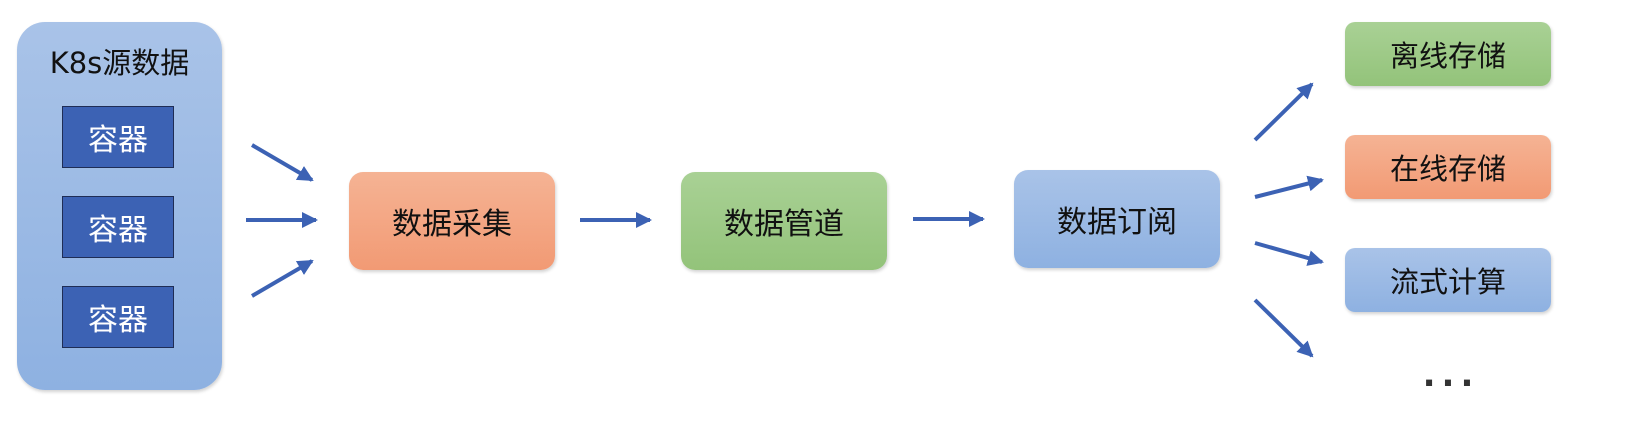 The height and width of the screenshot is (430, 1650). Describe the element at coordinates (282, 162) in the screenshot. I see `arrow-source-top` at that location.